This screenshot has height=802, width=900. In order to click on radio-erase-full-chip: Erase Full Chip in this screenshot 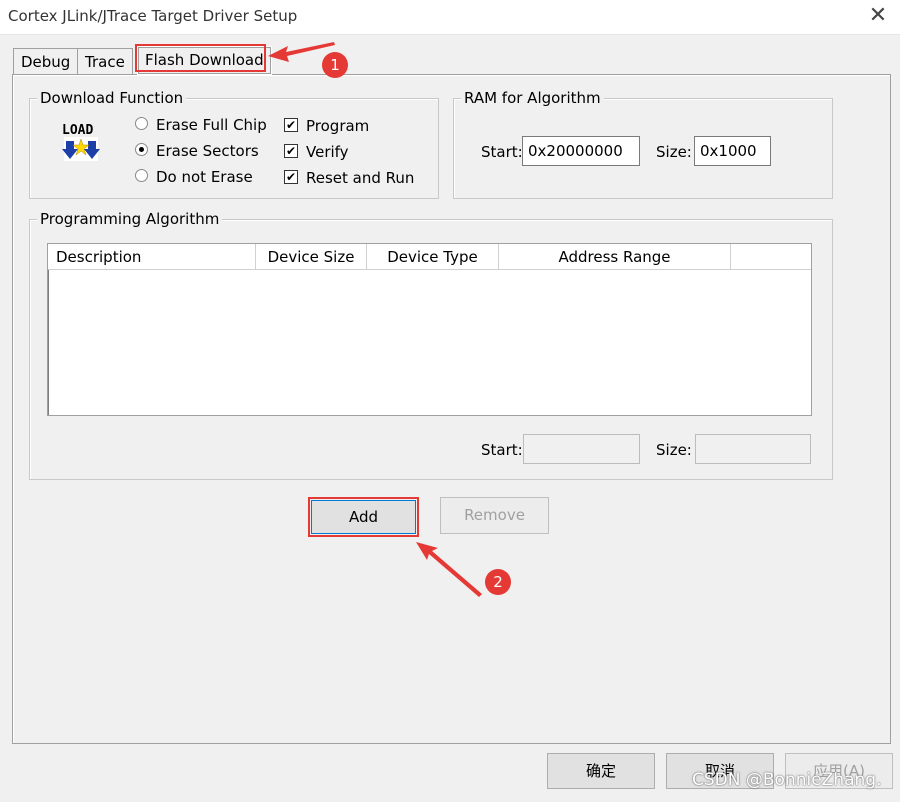, I will do `click(201, 125)`.